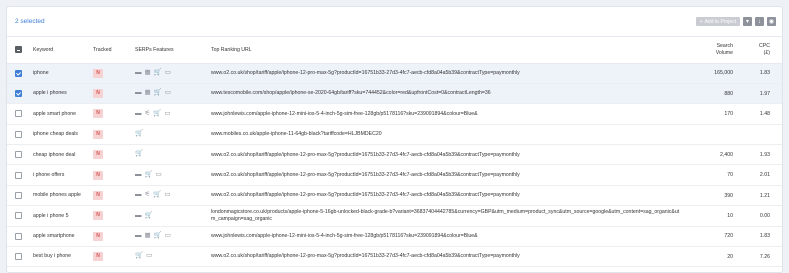 The height and width of the screenshot is (273, 789). Describe the element at coordinates (110, 50) in the screenshot. I see `column-header-tracked: Tracked` at that location.